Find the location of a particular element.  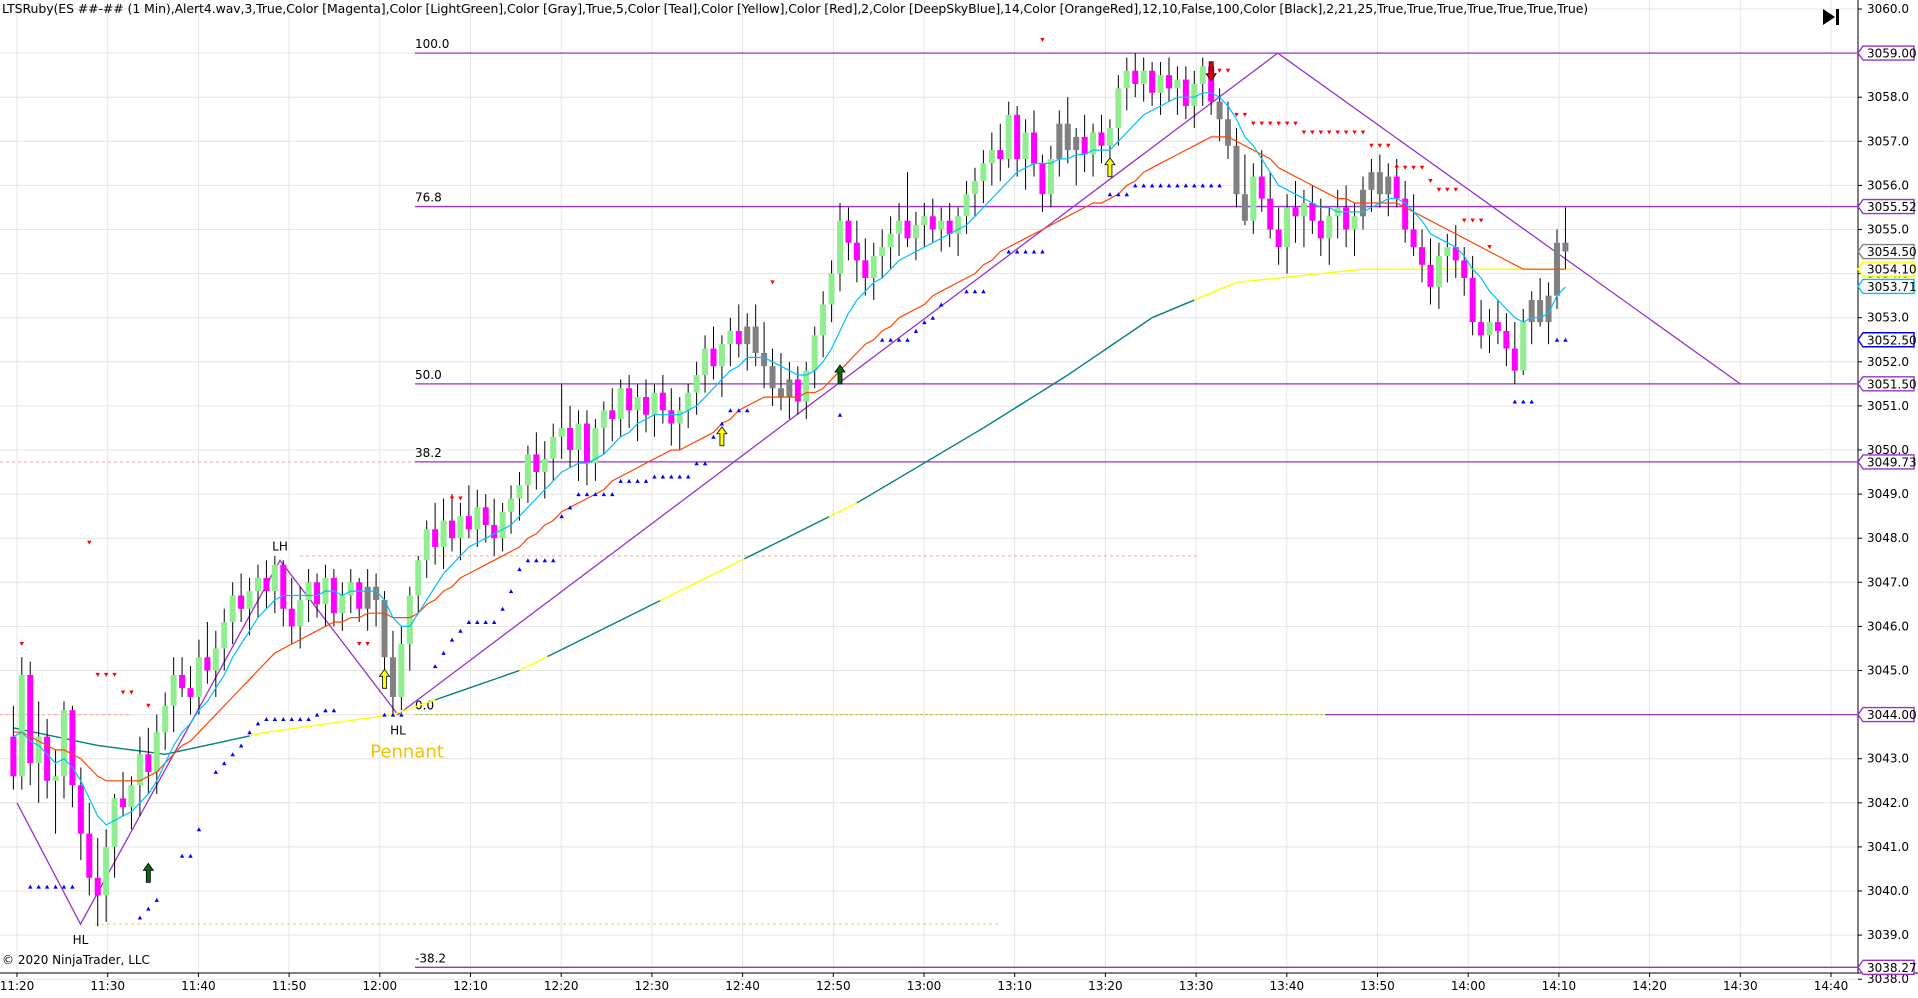

badge-label: 3044.00 is located at coordinates (1892, 715).